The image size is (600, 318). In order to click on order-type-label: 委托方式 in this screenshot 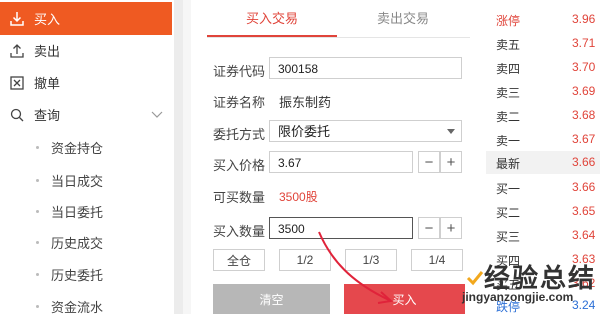, I will do `click(239, 134)`.